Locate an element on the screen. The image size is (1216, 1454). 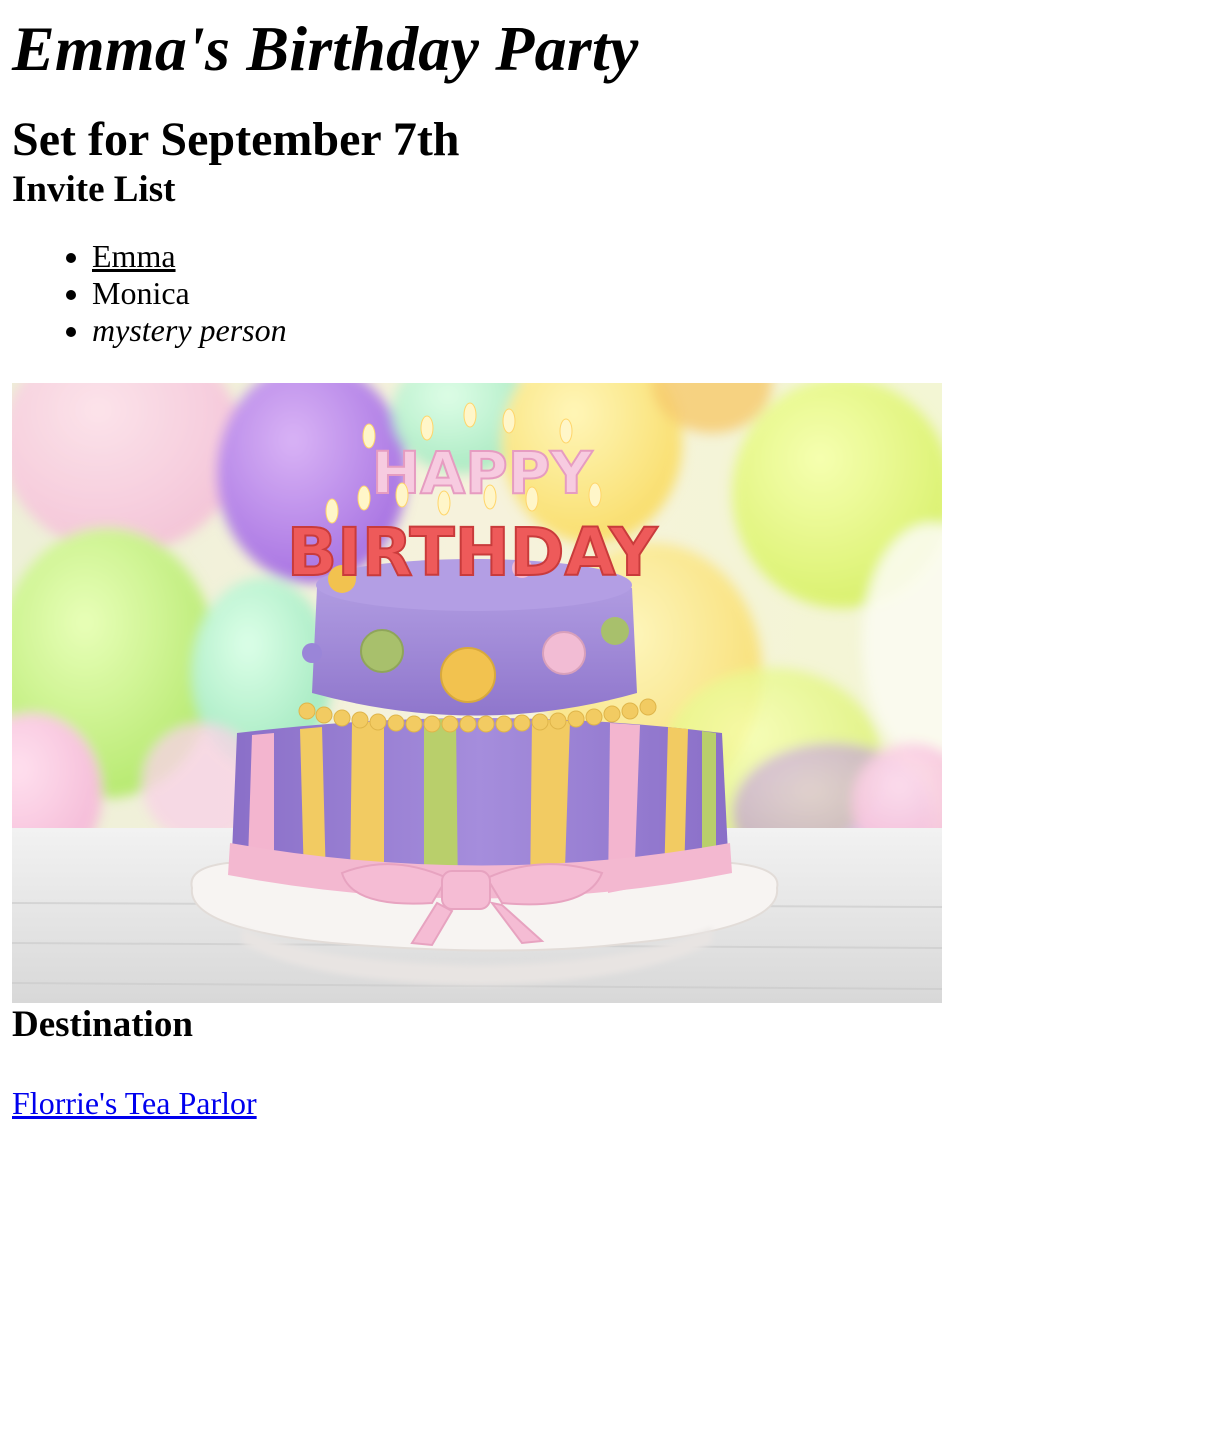
candle-text-birthday: BIRTHDAY is located at coordinates (473, 552).